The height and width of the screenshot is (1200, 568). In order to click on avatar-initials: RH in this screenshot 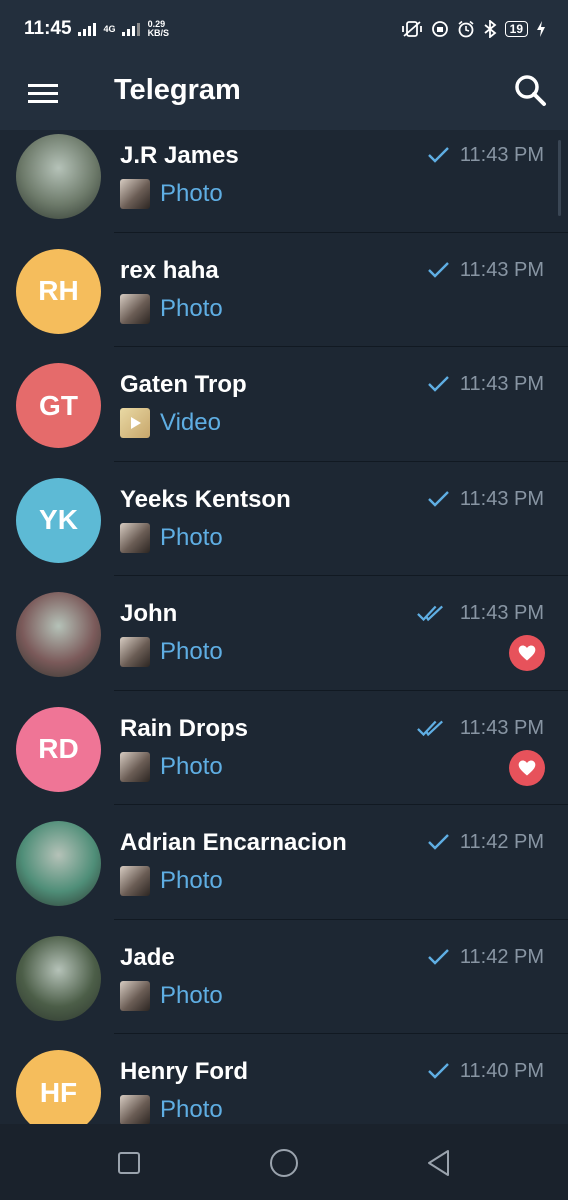, I will do `click(58, 290)`.